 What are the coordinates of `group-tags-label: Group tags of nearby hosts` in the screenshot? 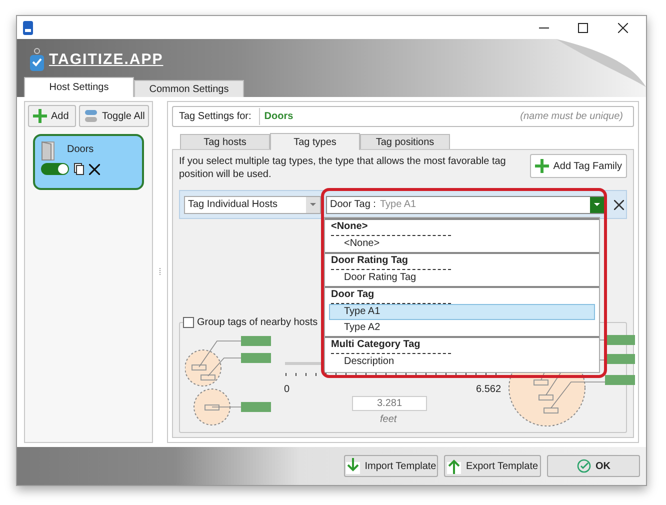 It's located at (257, 323).